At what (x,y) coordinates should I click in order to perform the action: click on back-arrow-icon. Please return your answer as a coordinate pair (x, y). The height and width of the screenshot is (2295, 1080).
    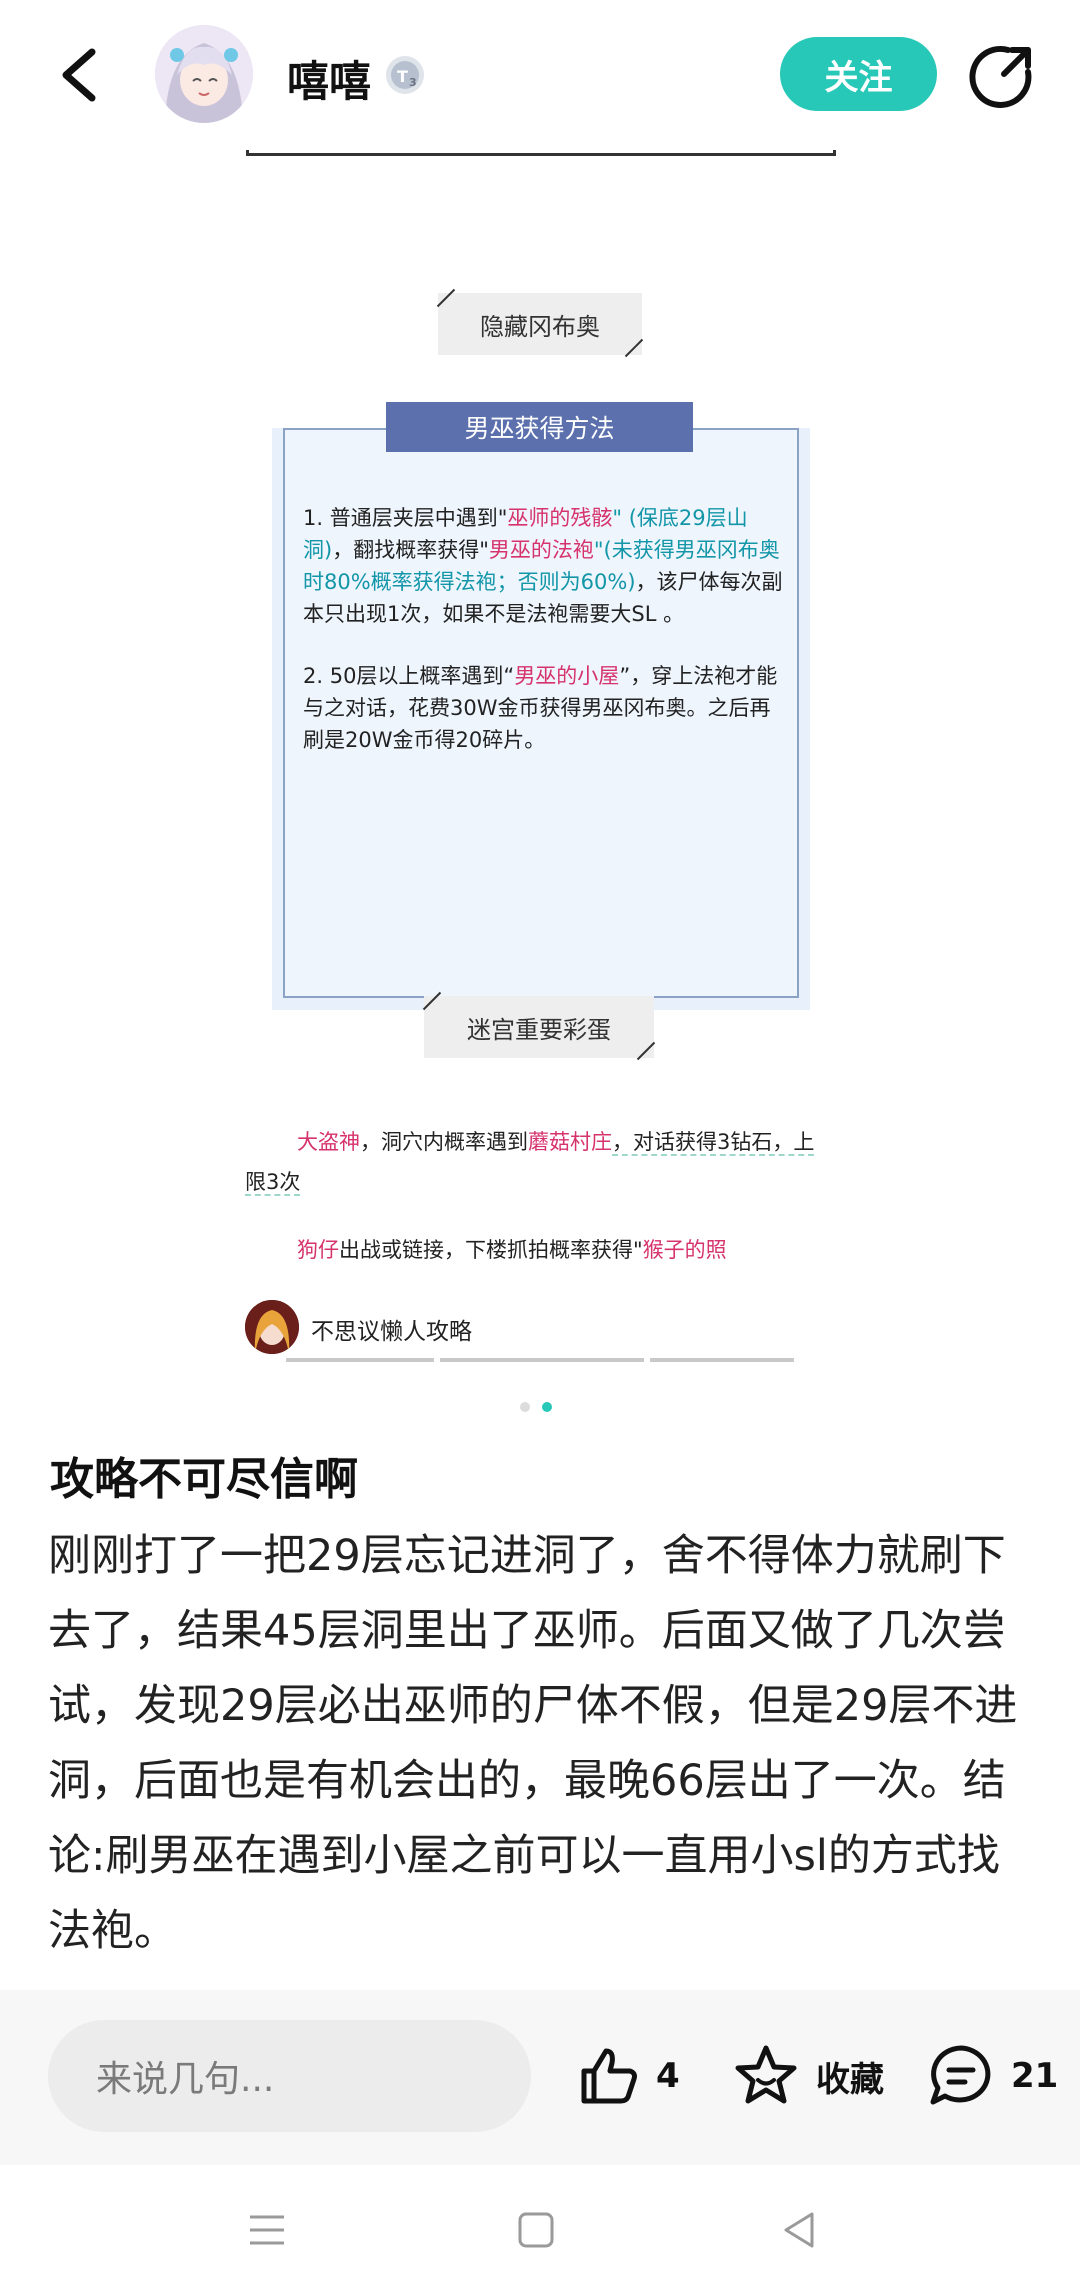
    Looking at the image, I should click on (80, 75).